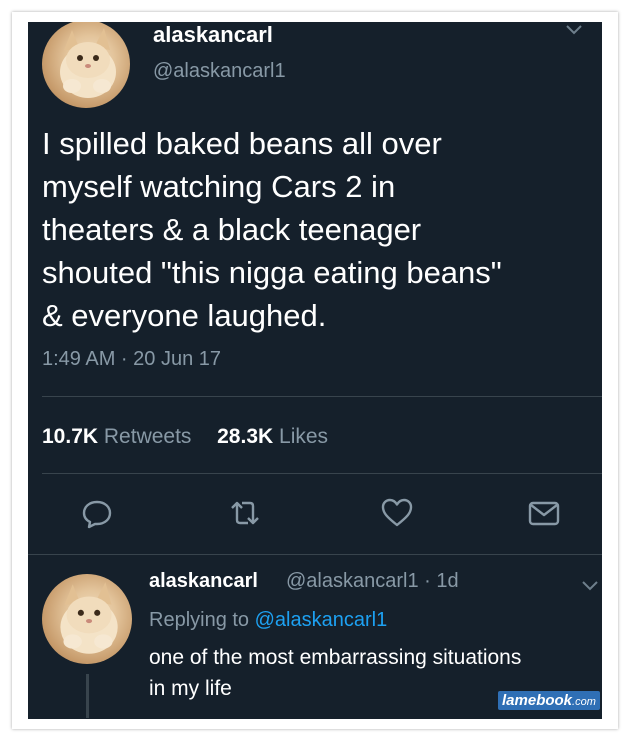 The width and height of the screenshot is (630, 741). Describe the element at coordinates (245, 513) in the screenshot. I see `retweet-icon` at that location.